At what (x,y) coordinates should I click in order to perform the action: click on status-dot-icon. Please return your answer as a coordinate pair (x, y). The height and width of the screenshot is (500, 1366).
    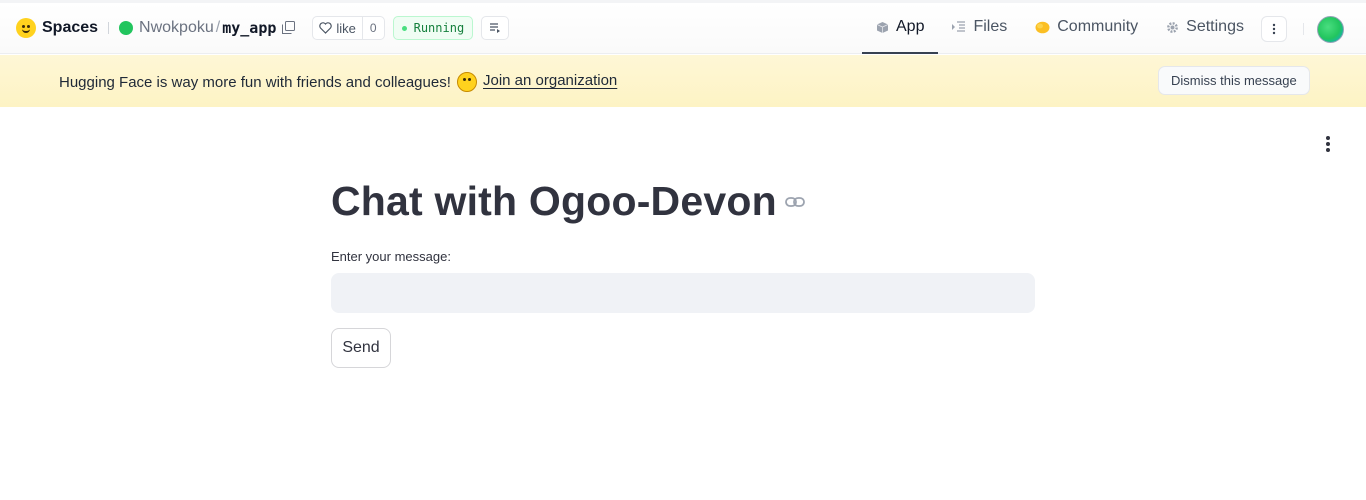
    Looking at the image, I should click on (404, 28).